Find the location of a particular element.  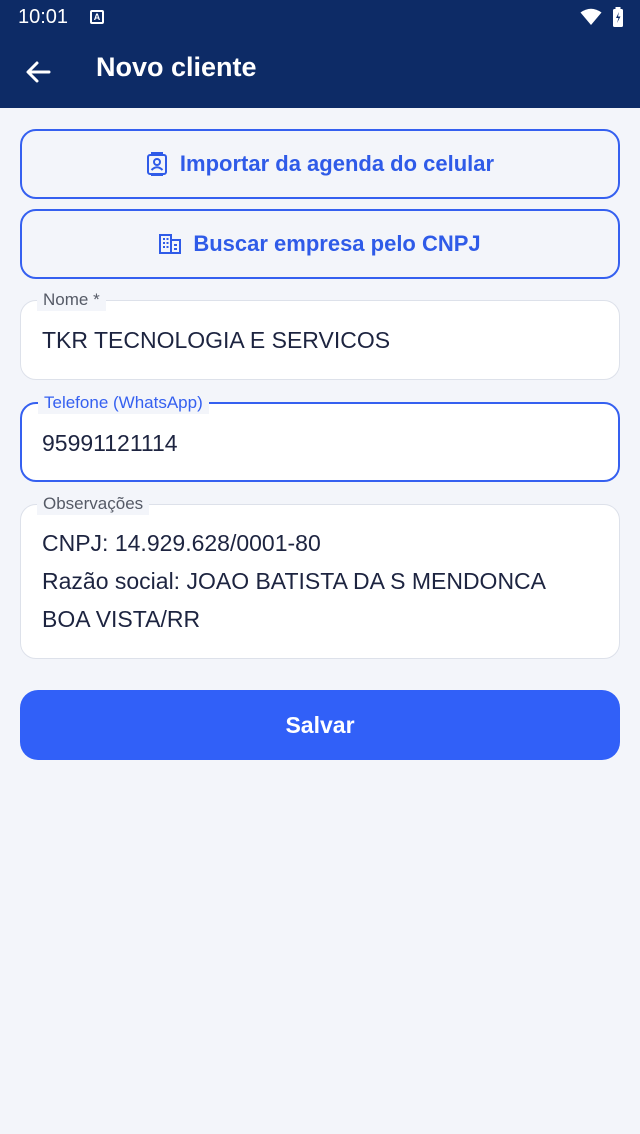

nome-field: Nome * TKR TECNOLOGIA E SERVICOS is located at coordinates (320, 334).